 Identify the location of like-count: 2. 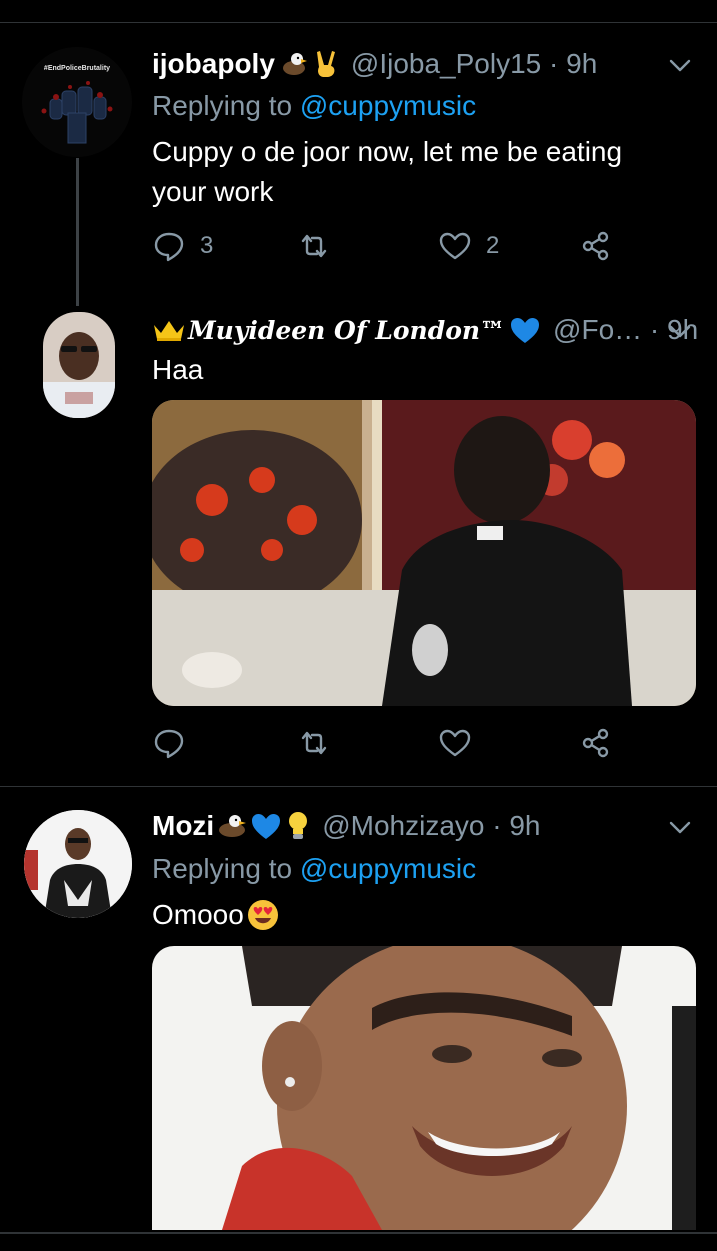
(493, 245).